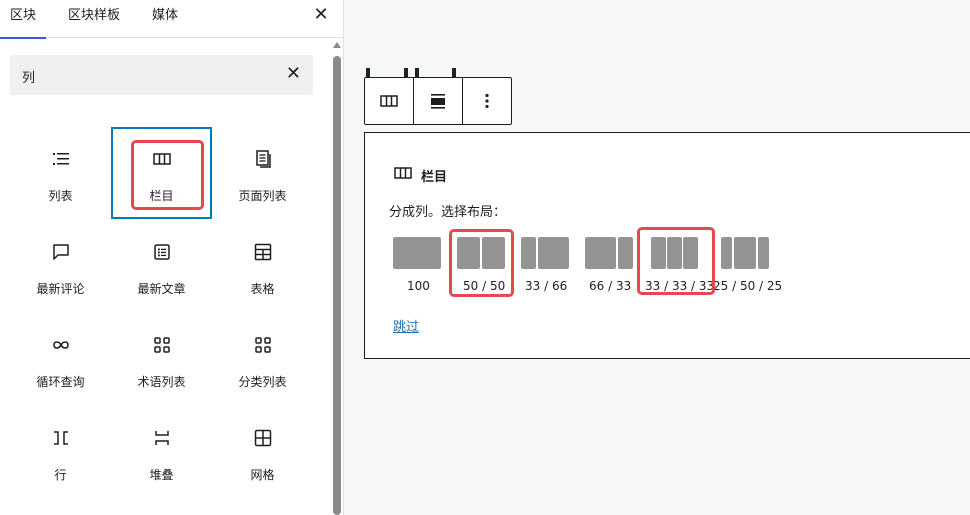 The height and width of the screenshot is (515, 970). What do you see at coordinates (161, 75) in the screenshot?
I see `search-input: 列 ✕` at bounding box center [161, 75].